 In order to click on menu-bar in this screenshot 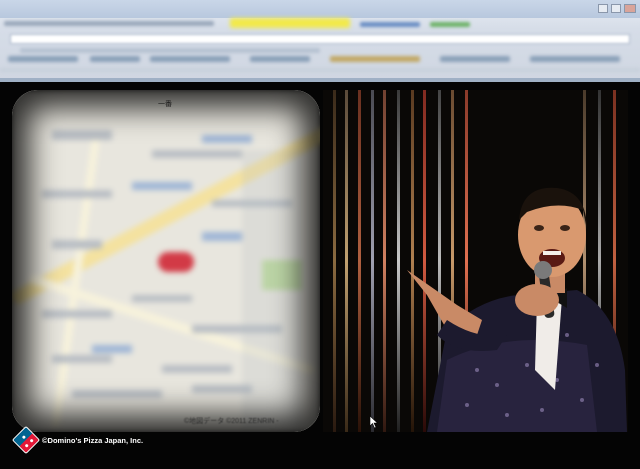, I will do `click(170, 50)`.